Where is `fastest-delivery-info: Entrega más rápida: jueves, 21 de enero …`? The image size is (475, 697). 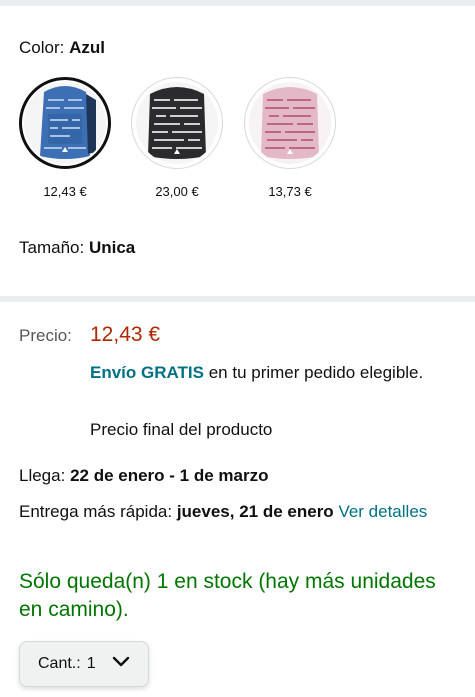 fastest-delivery-info: Entrega más rápida: jueves, 21 de enero … is located at coordinates (239, 511).